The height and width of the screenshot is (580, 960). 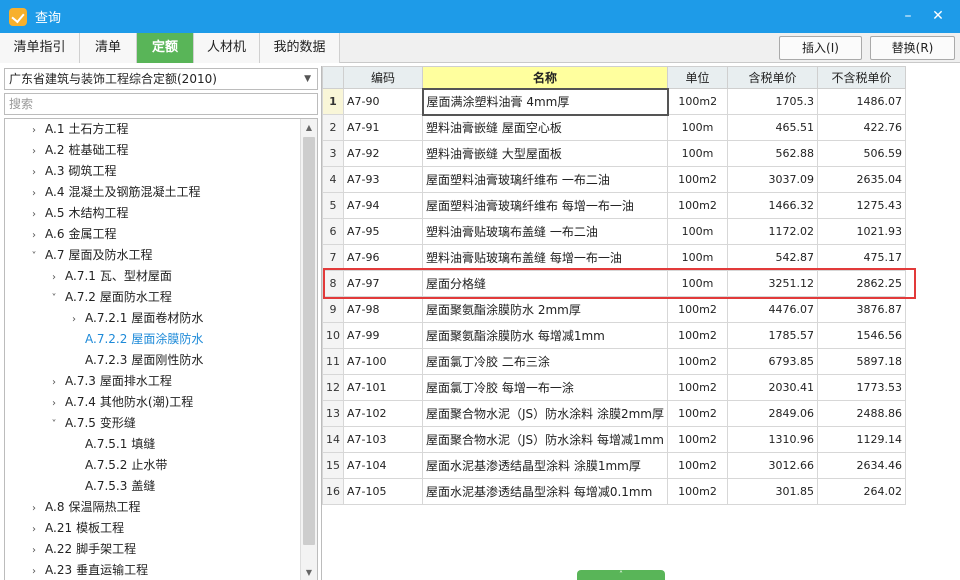 What do you see at coordinates (161, 104) in the screenshot?
I see `search-input` at bounding box center [161, 104].